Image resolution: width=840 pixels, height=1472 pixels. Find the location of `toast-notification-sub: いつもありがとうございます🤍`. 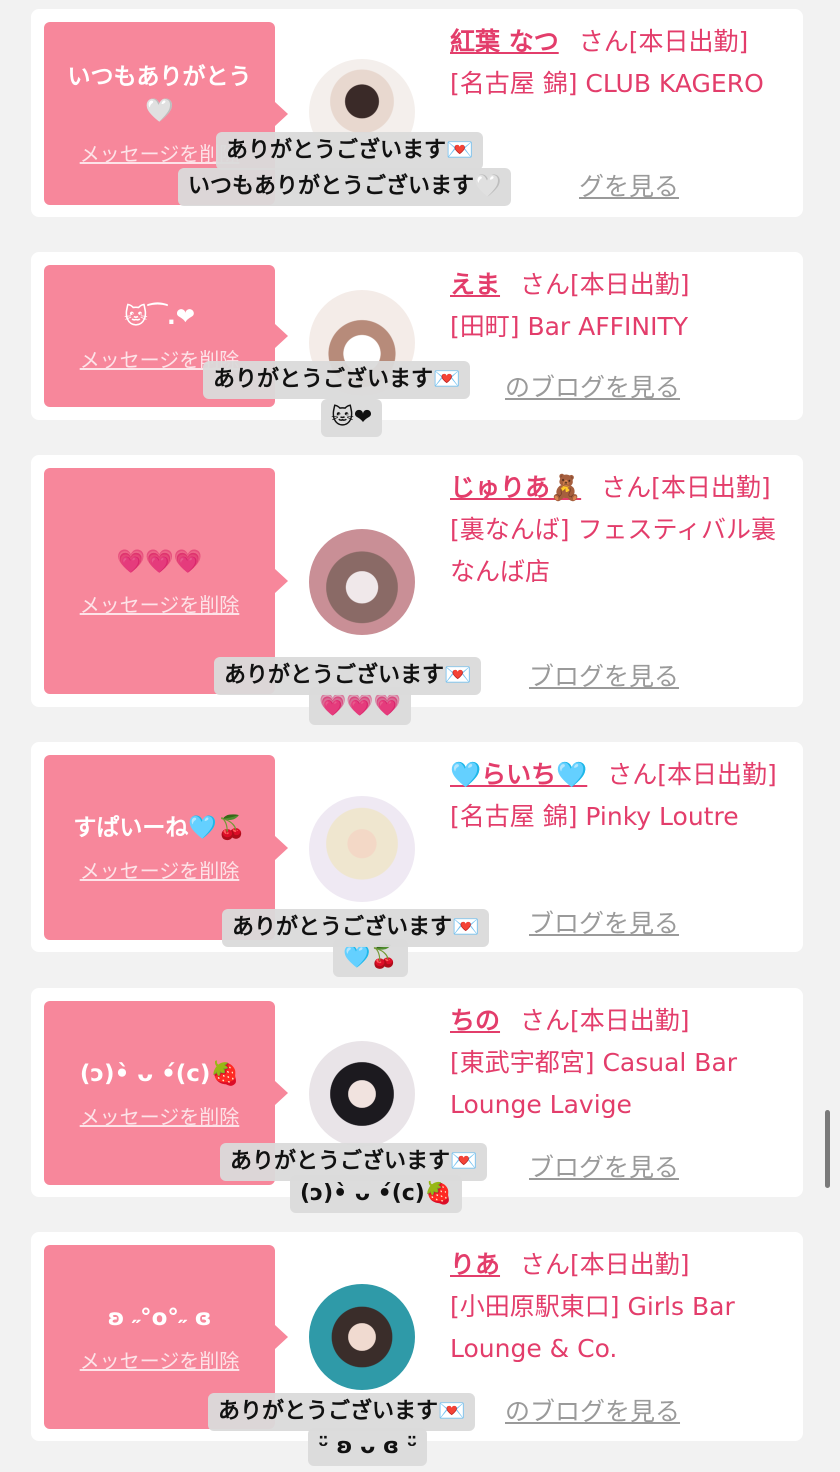

toast-notification-sub: いつもありがとうございます🤍 is located at coordinates (345, 187).